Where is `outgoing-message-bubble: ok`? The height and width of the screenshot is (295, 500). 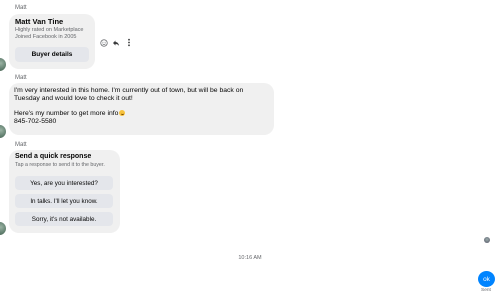 outgoing-message-bubble: ok is located at coordinates (486, 279).